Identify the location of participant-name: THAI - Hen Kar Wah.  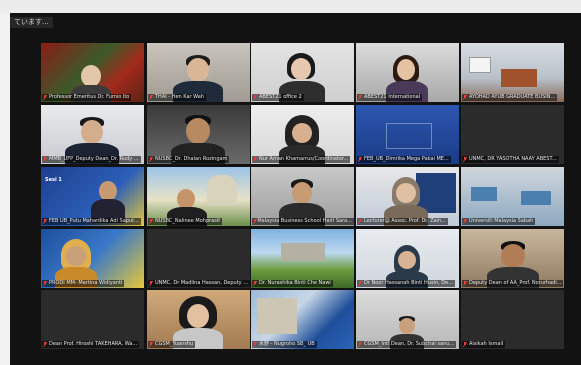
(180, 97).